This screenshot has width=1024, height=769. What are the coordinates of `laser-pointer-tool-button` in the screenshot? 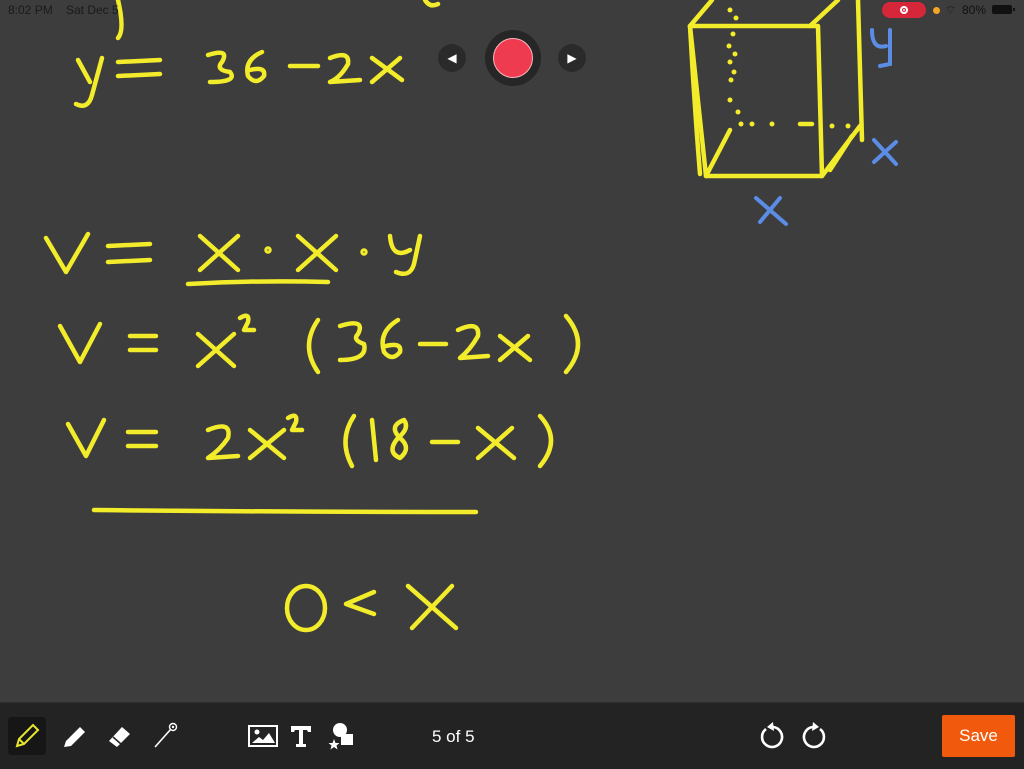 It's located at (165, 736).